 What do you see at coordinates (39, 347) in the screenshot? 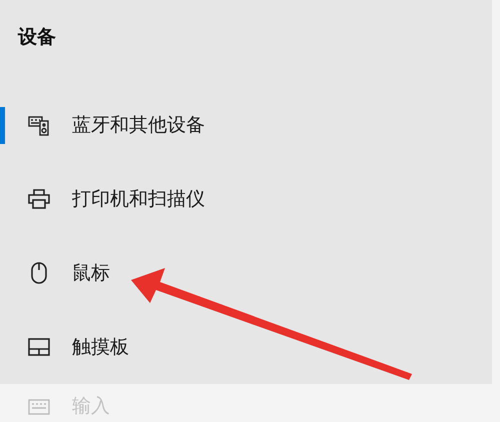
I see `touchpad-icon` at bounding box center [39, 347].